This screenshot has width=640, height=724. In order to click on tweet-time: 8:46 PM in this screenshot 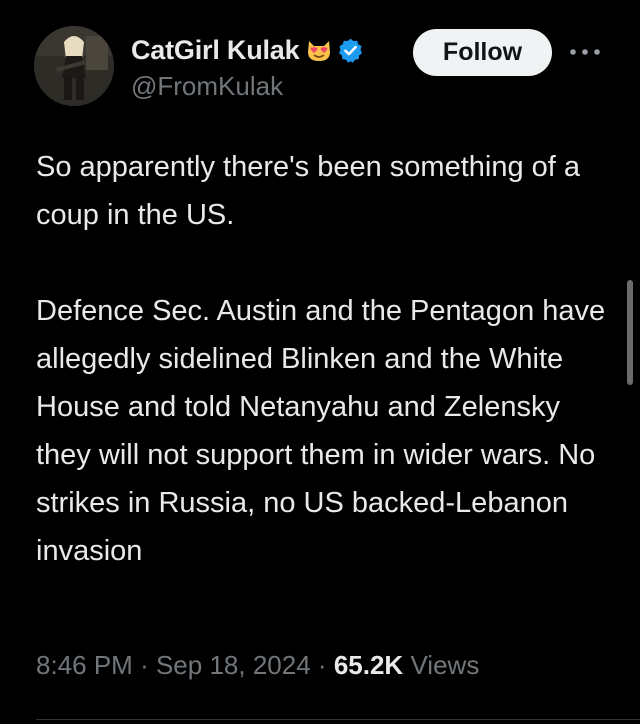, I will do `click(84, 665)`.